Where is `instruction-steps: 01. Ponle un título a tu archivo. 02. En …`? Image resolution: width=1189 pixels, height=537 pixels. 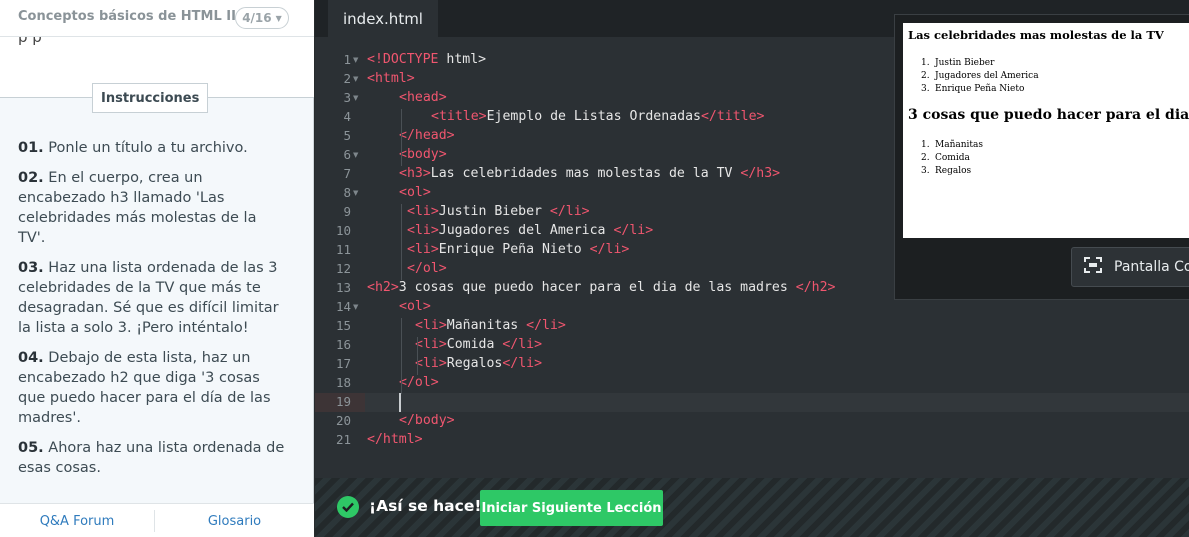 instruction-steps: 01. Ponle un título a tu archivo. 02. En … is located at coordinates (153, 313).